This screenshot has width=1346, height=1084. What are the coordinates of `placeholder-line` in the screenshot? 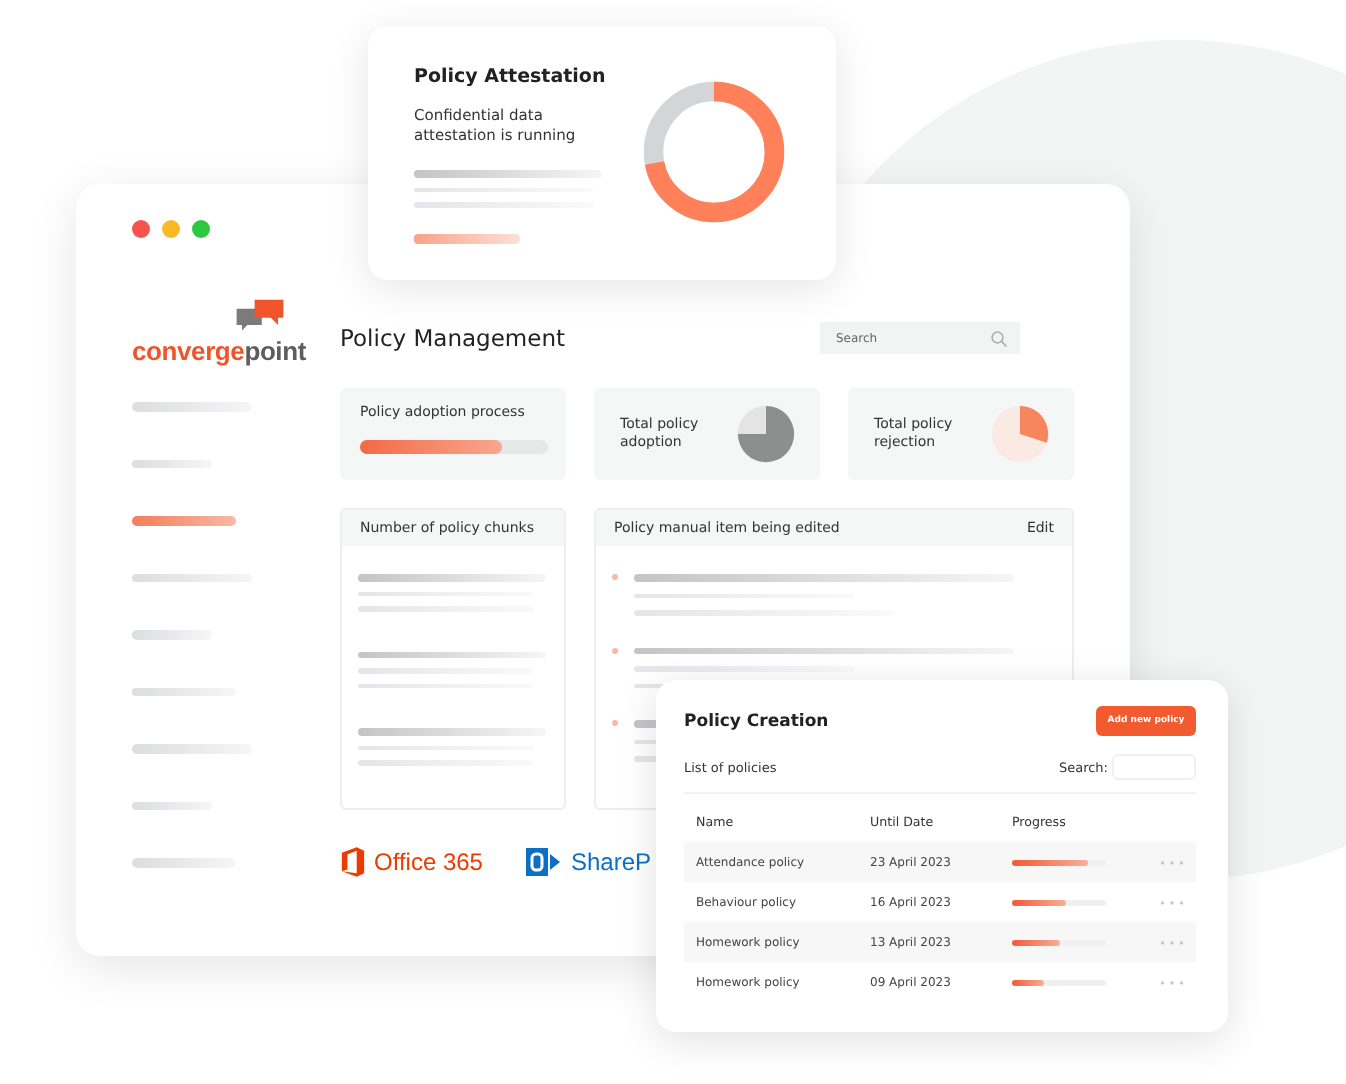 It's located at (467, 238).